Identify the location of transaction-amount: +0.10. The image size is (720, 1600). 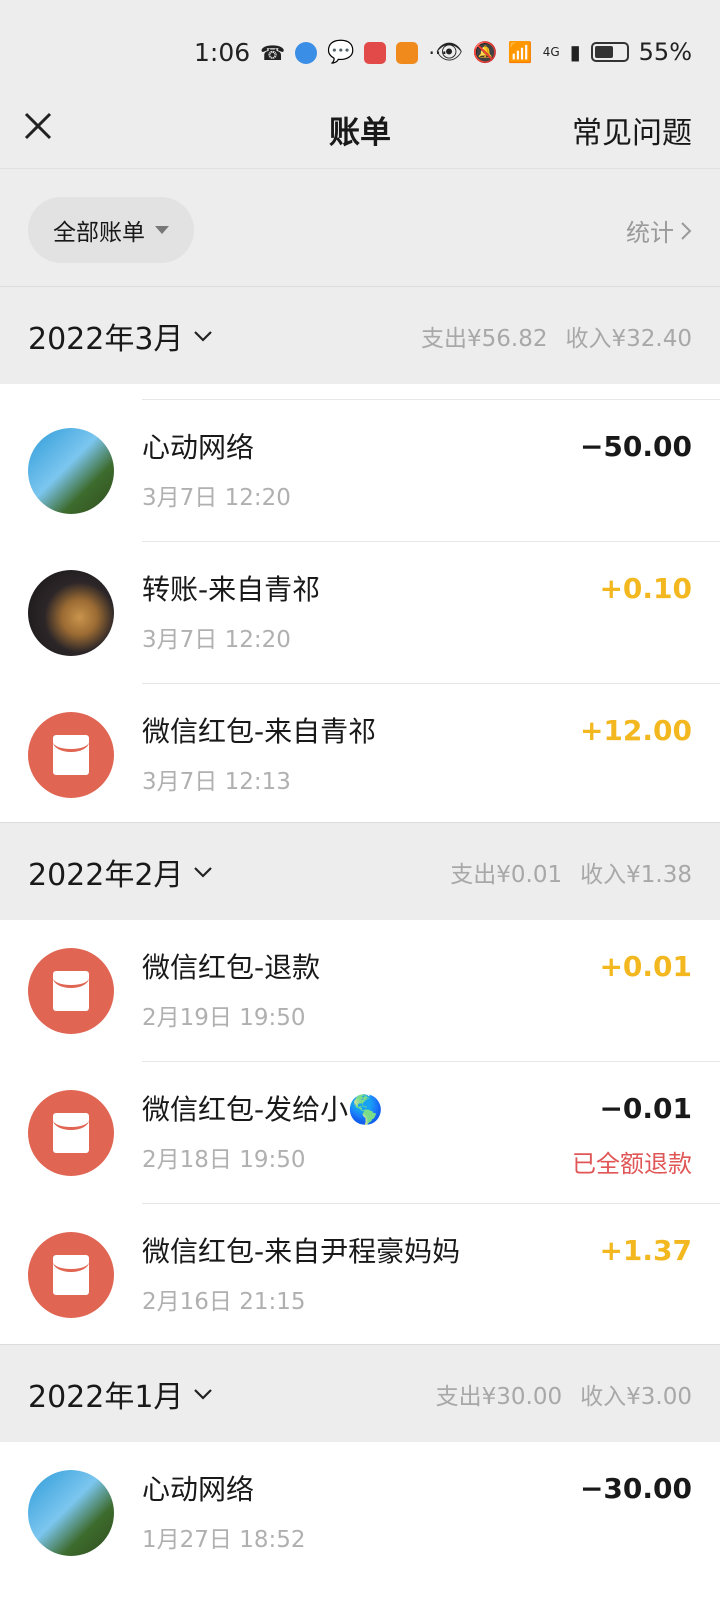
(645, 588).